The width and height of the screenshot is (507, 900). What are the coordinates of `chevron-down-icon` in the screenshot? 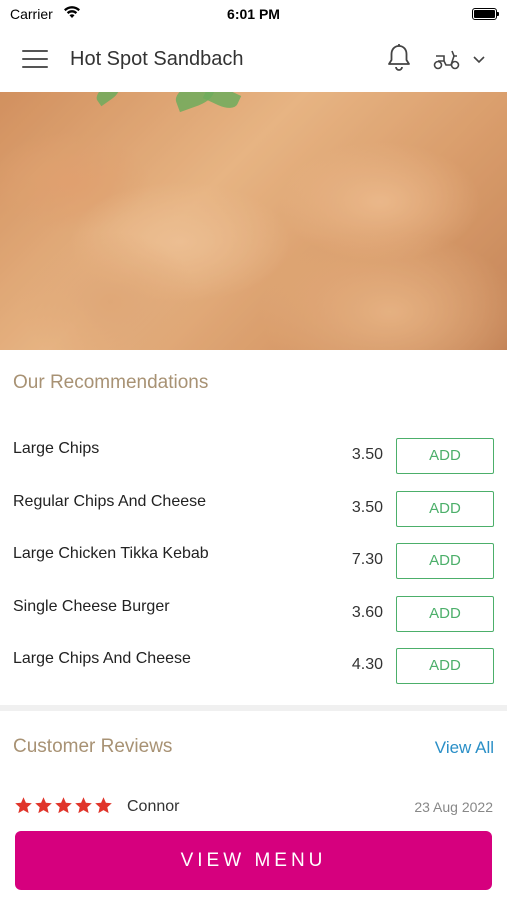 It's located at (479, 59).